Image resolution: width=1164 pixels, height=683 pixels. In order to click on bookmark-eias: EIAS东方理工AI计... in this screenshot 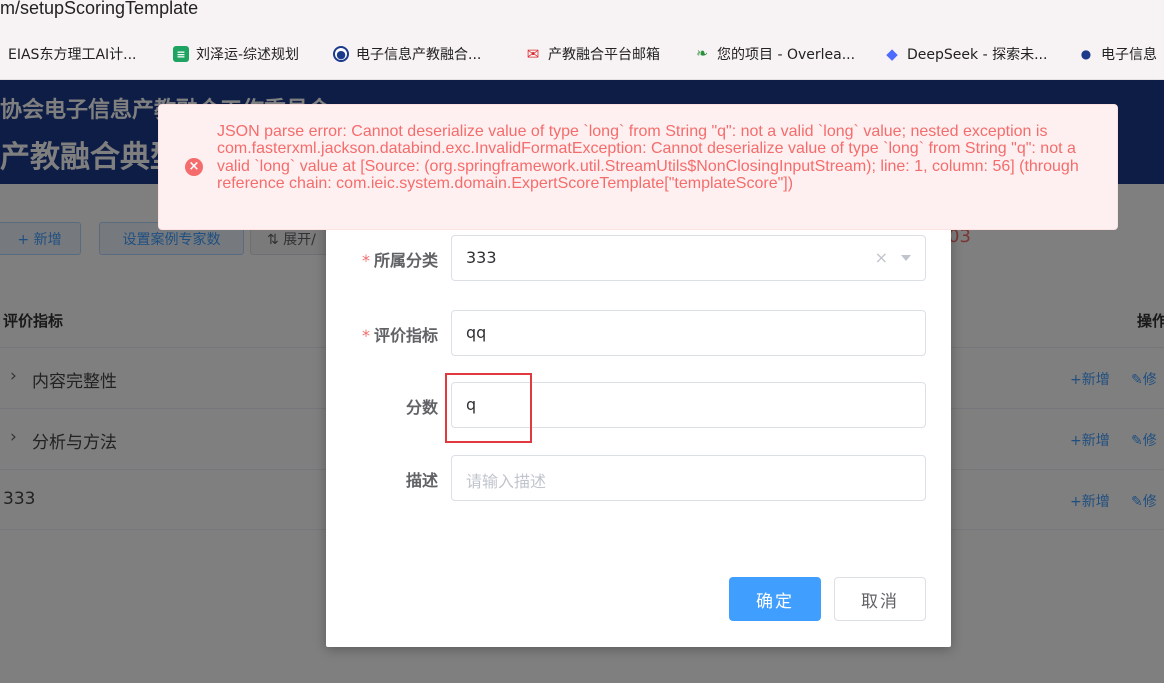, I will do `click(72, 54)`.